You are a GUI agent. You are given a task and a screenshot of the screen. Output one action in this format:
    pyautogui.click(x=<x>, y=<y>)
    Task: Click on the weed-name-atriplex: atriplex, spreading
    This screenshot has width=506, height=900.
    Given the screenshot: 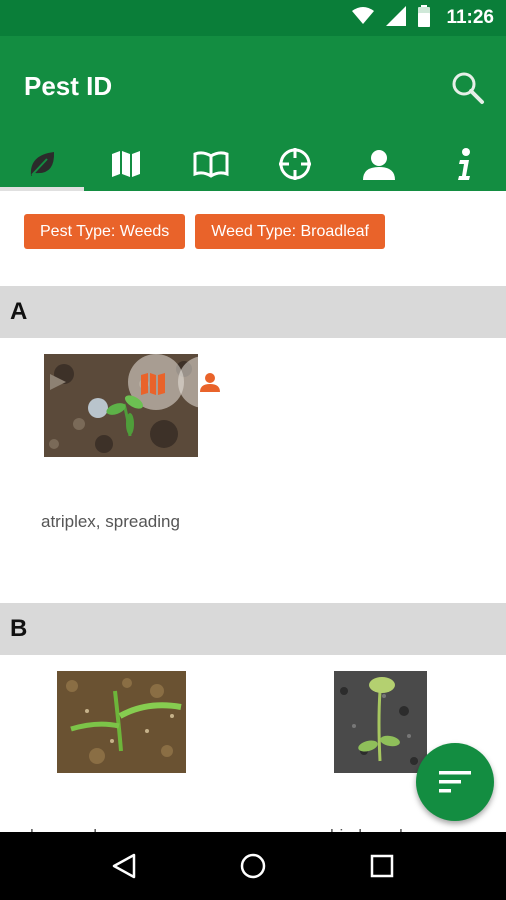 What is the action you would take?
    pyautogui.click(x=110, y=522)
    